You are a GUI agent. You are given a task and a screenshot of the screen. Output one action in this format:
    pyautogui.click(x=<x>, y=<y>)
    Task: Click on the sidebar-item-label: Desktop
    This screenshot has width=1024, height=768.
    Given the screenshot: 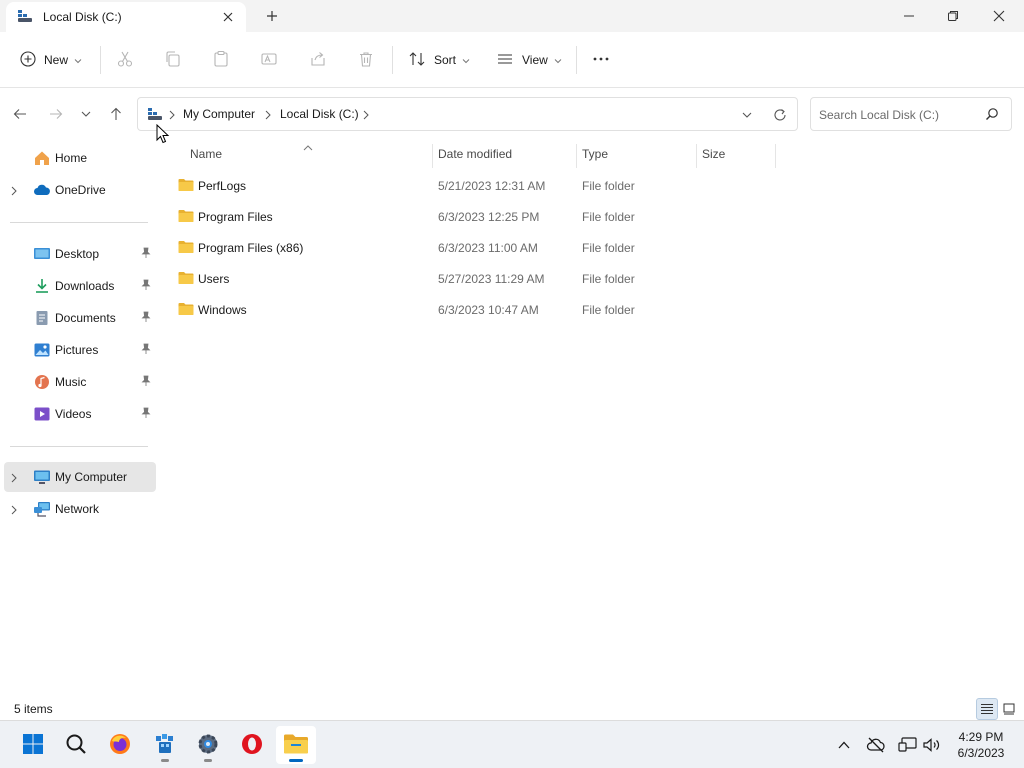 What is the action you would take?
    pyautogui.click(x=77, y=254)
    